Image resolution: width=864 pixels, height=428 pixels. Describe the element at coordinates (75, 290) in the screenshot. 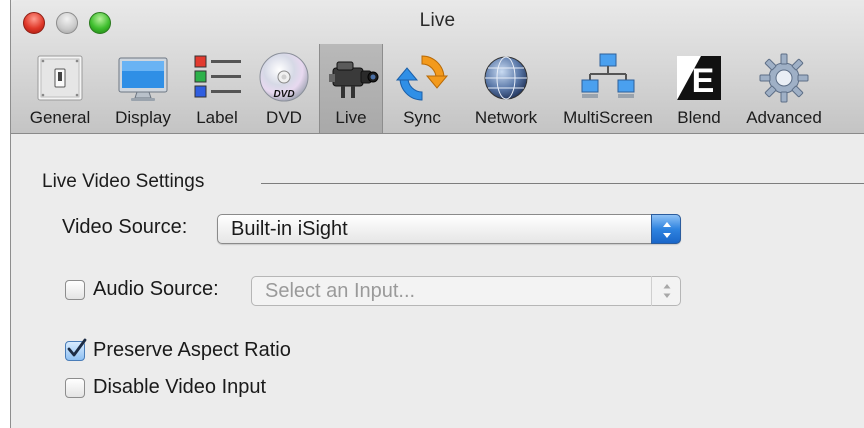

I see `audio-source-checkbox` at that location.